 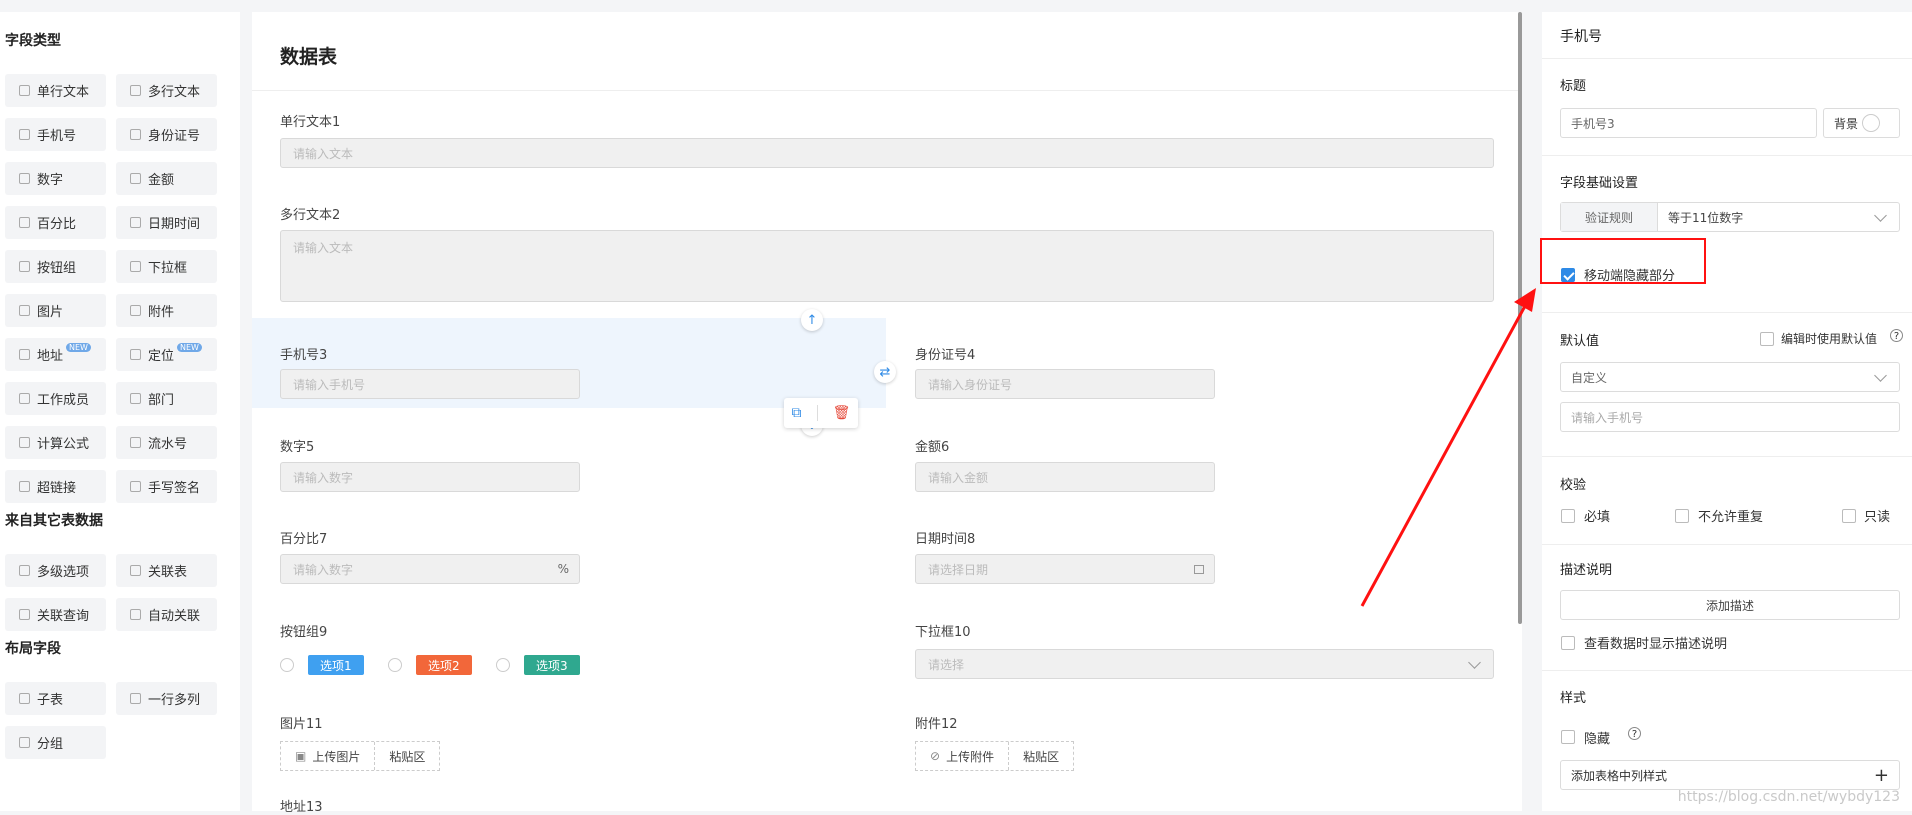 I want to click on annotation-arrow, so click(x=1448, y=447).